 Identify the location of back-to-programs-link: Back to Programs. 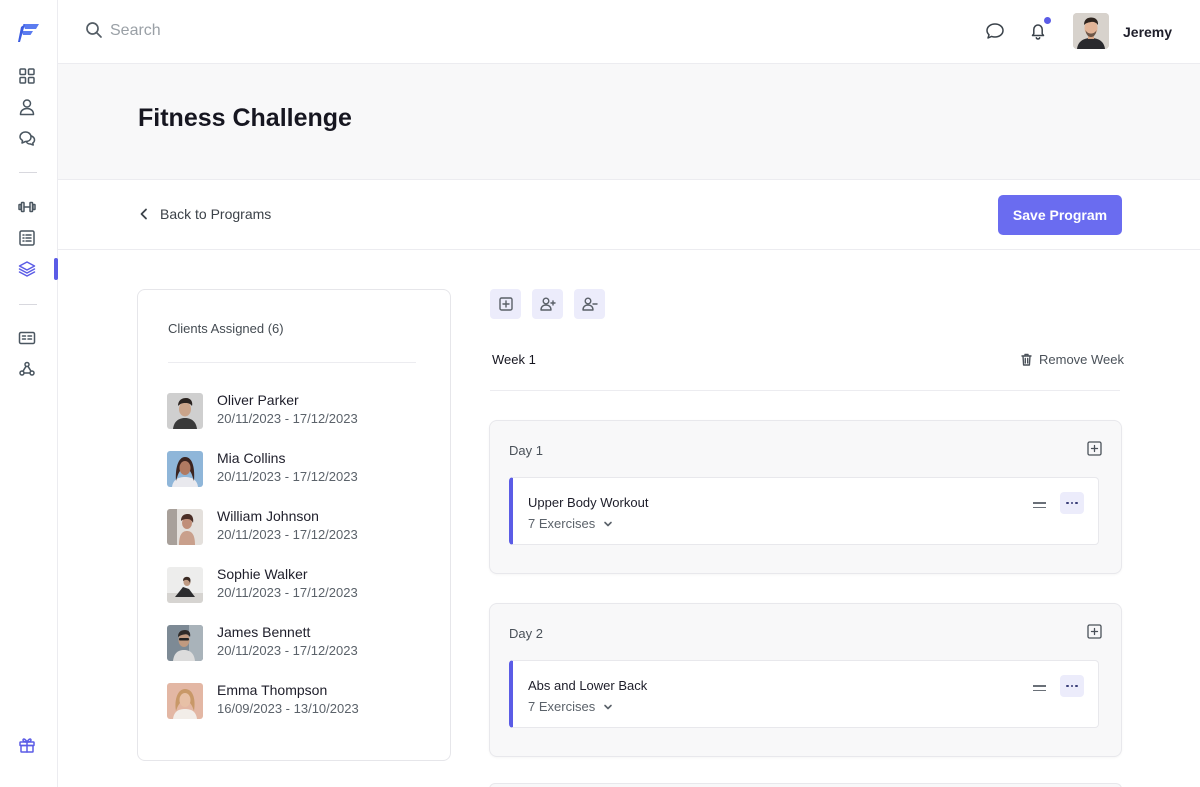
(204, 214).